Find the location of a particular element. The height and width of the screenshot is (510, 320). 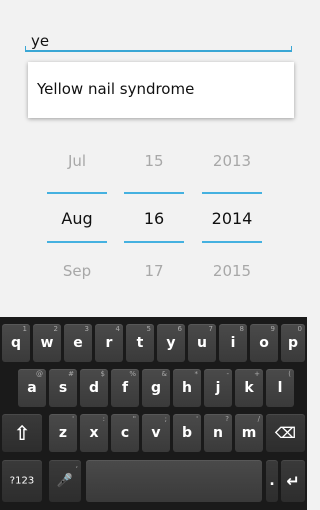

day-current: 16 is located at coordinates (154, 218).